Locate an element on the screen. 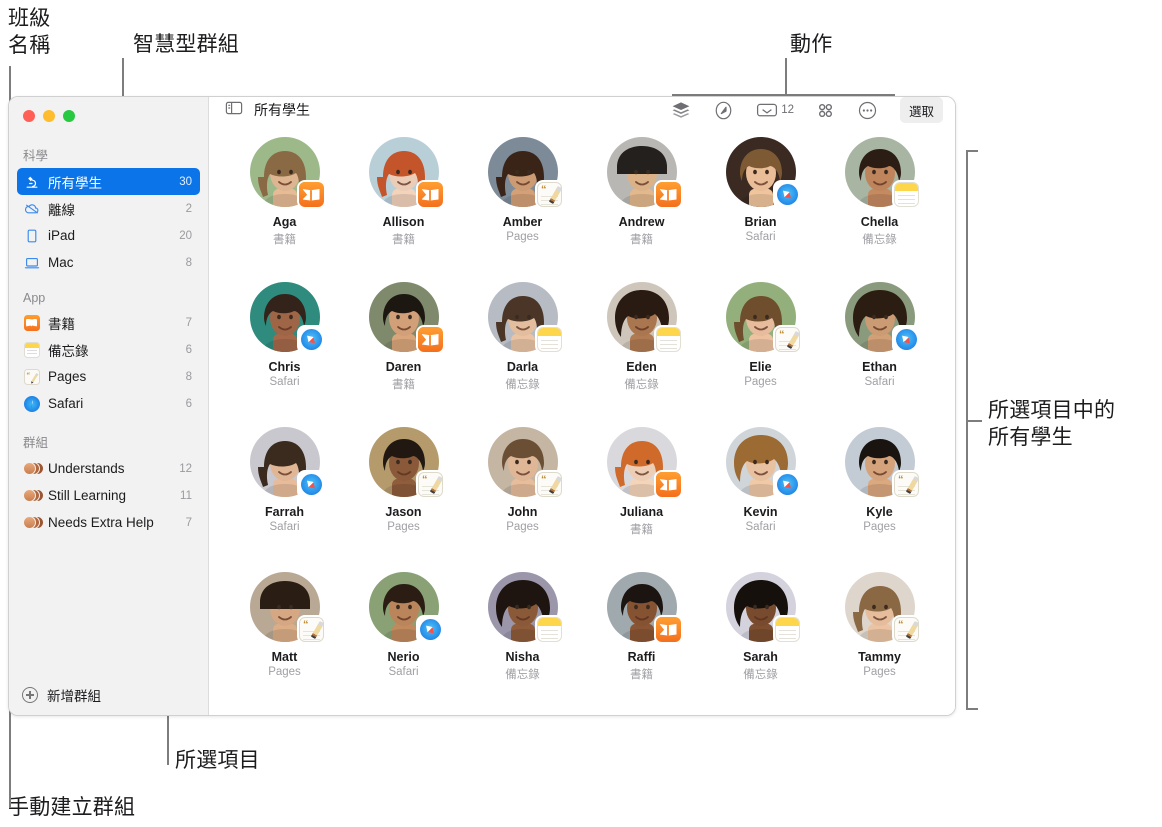  annotation-line-class-name-v is located at coordinates (10, 81).